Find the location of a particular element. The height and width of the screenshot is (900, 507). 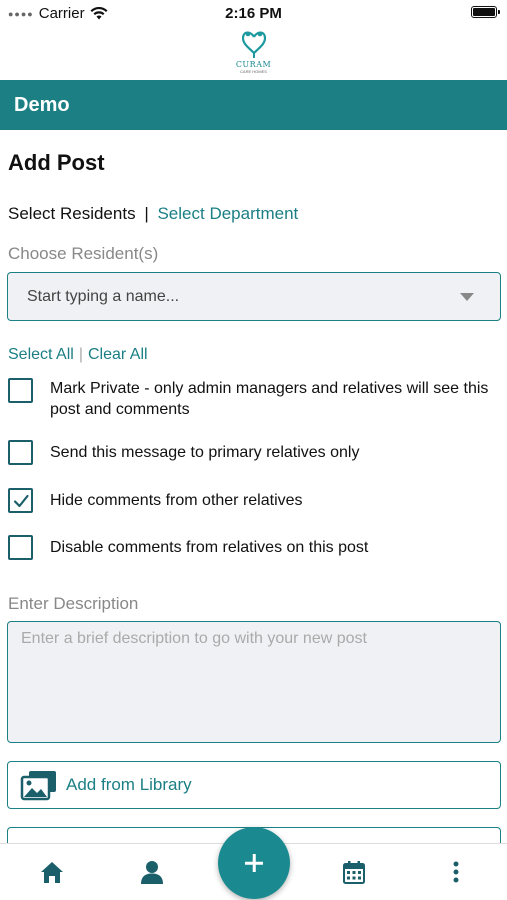

logo-hearts-icon is located at coordinates (253, 44).